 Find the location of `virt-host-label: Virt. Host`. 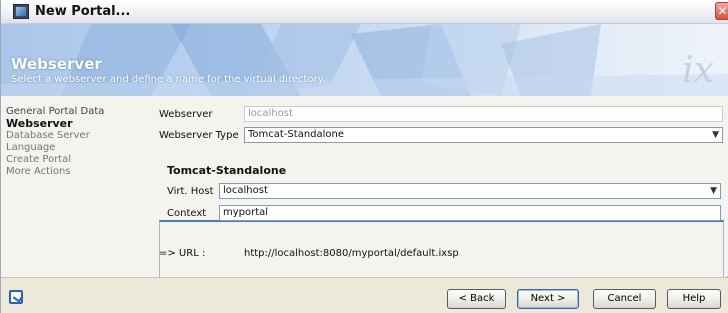

virt-host-label: Virt. Host is located at coordinates (190, 191).